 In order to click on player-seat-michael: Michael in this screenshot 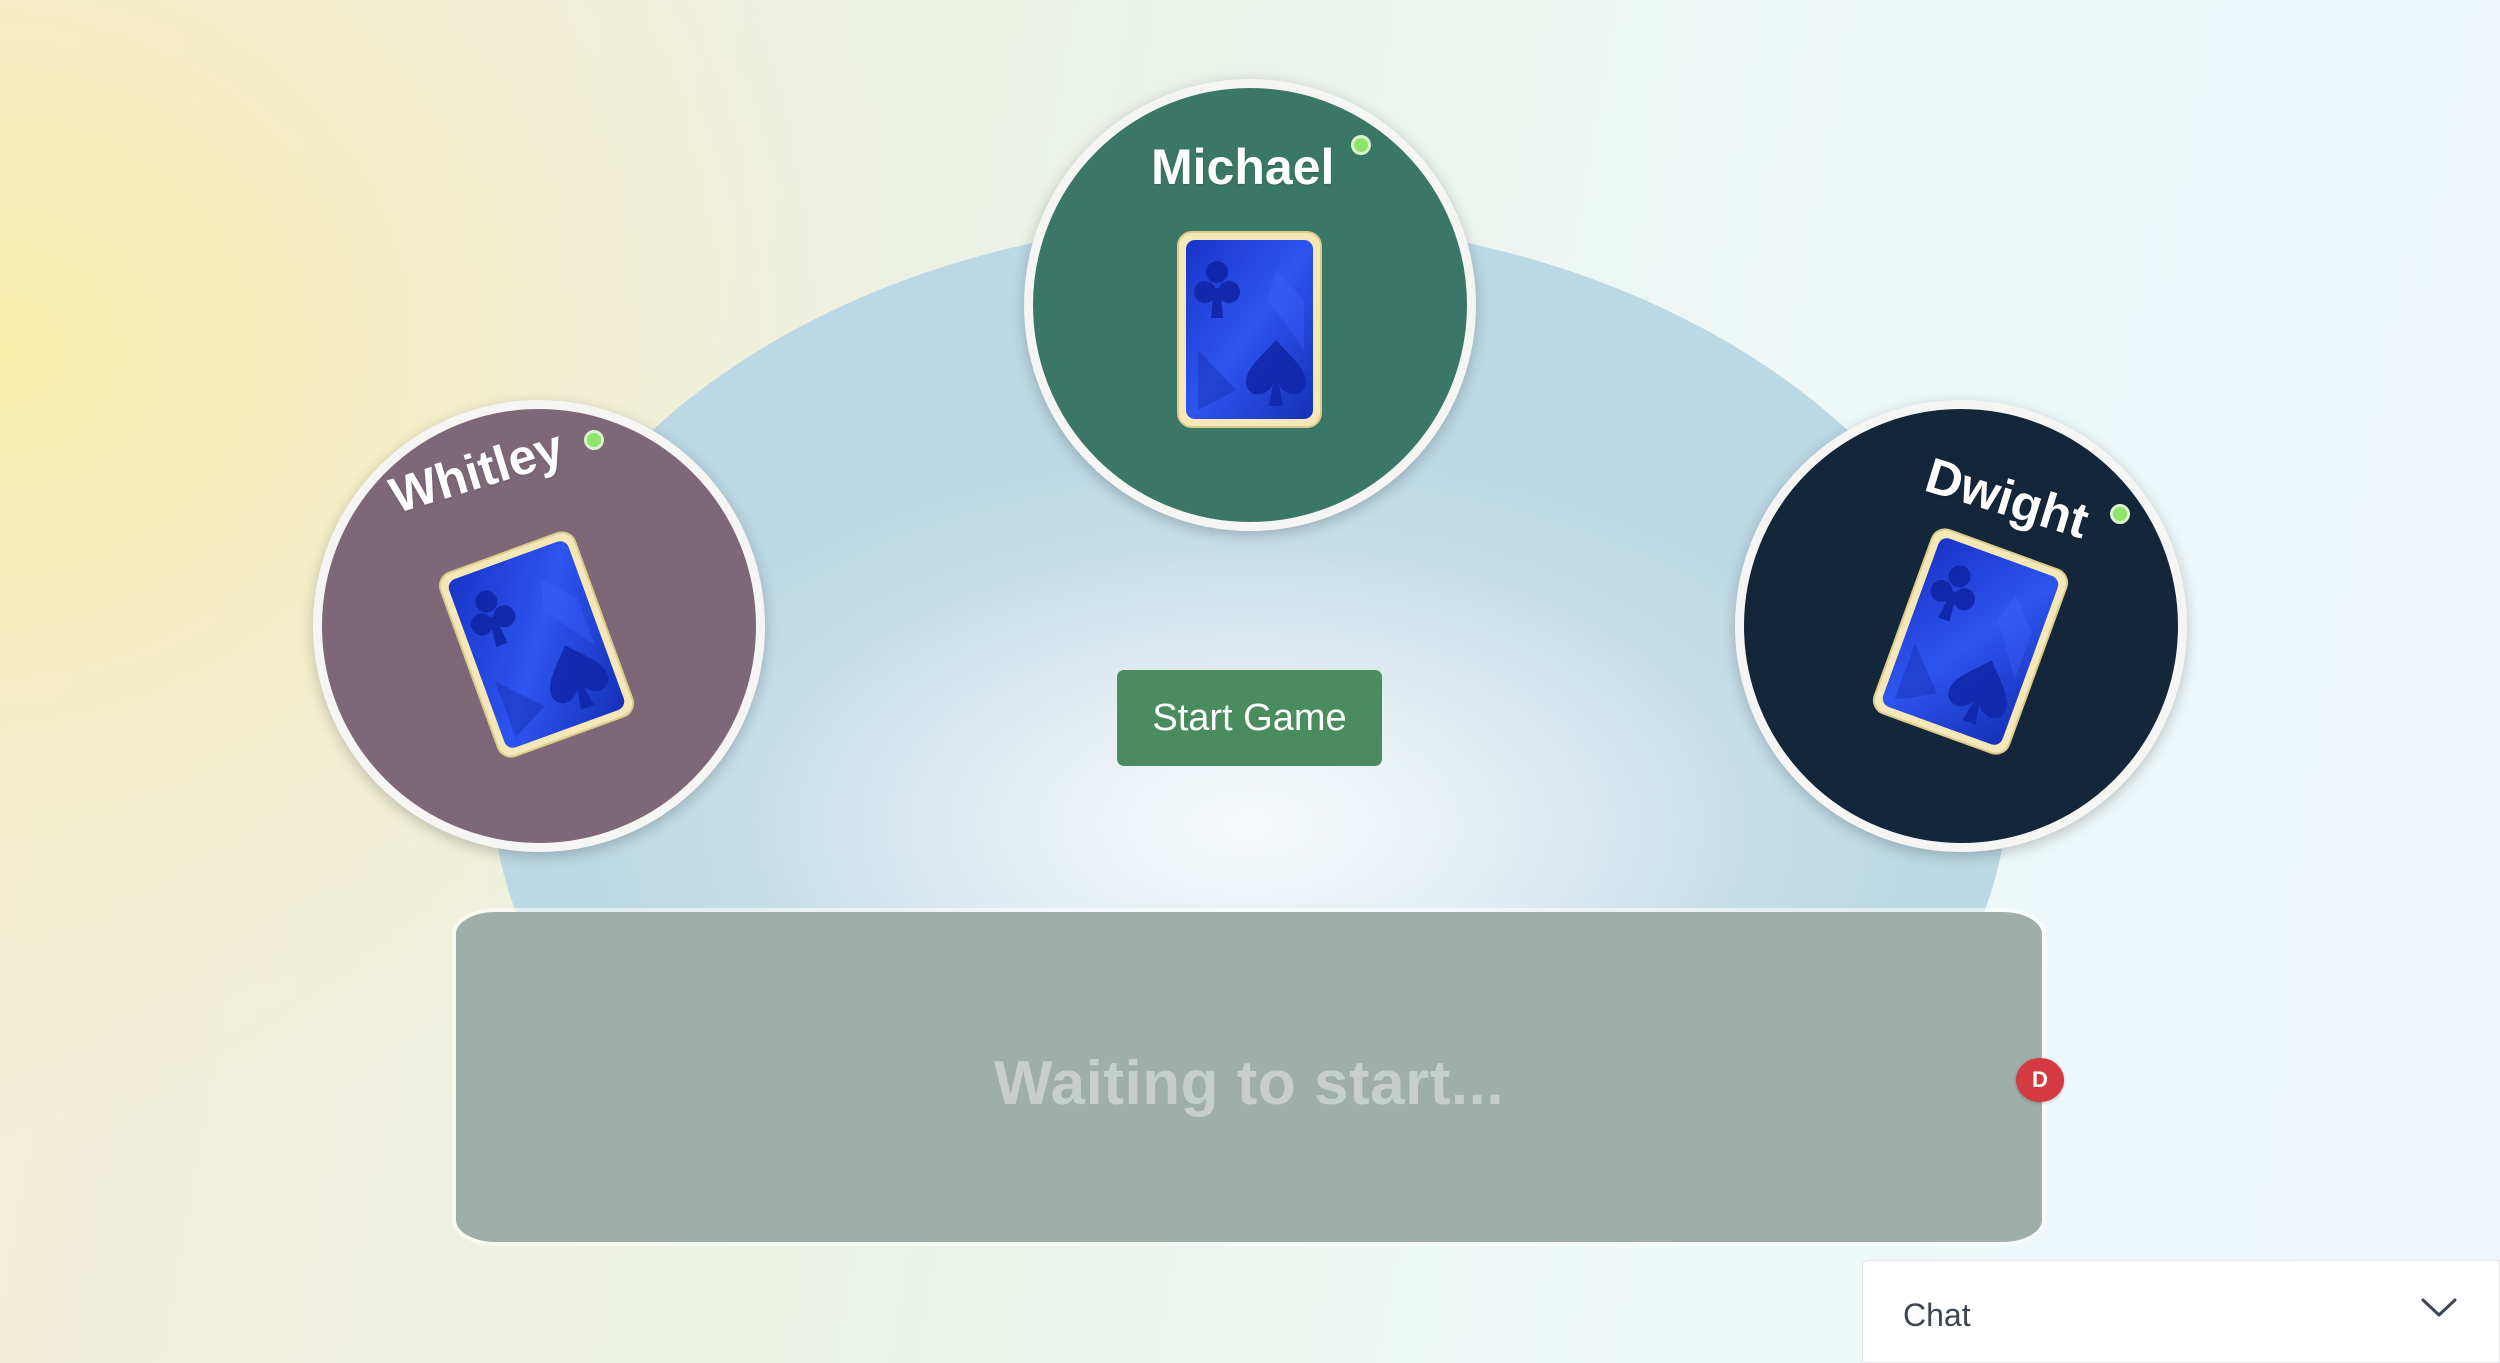, I will do `click(1250, 305)`.